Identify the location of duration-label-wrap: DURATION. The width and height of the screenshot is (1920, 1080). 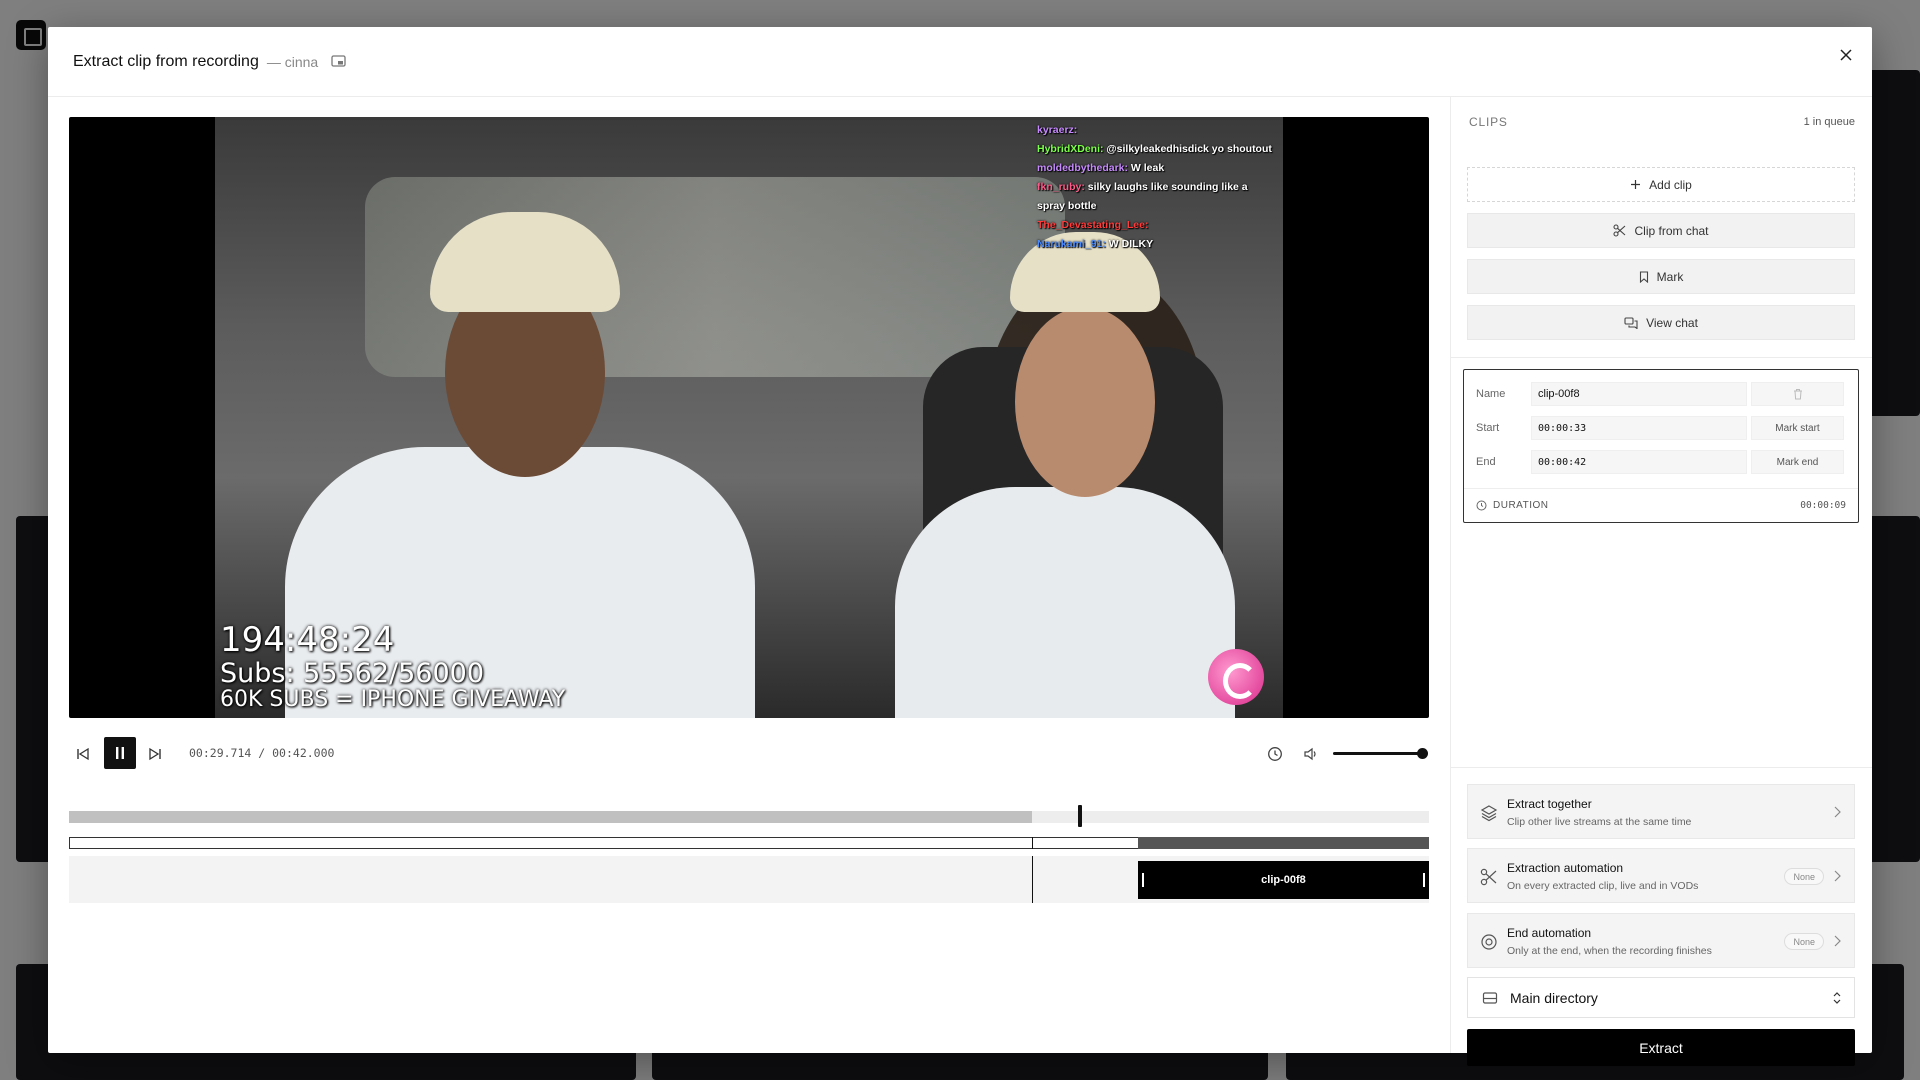
(1512, 505).